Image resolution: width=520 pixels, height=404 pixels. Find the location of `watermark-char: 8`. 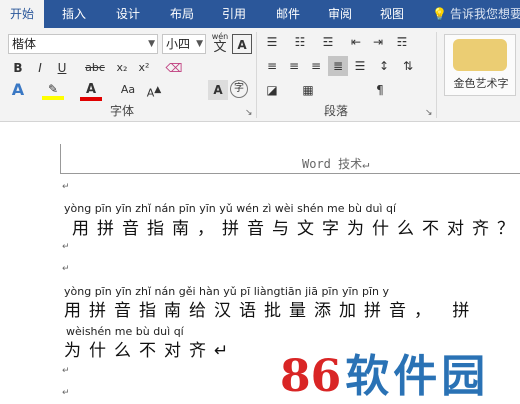

watermark-char: 8 is located at coordinates (295, 376).